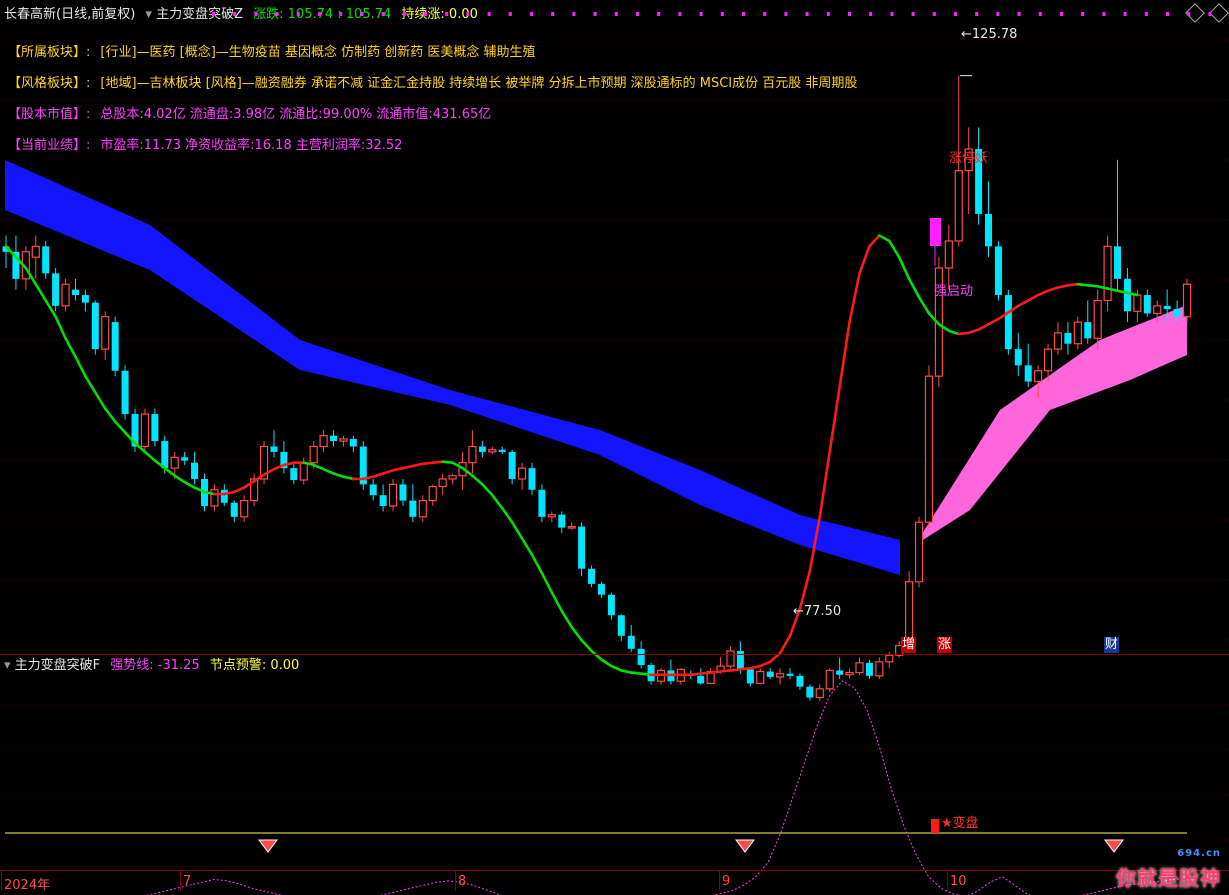  I want to click on mark-zeng: 增, so click(909, 645).